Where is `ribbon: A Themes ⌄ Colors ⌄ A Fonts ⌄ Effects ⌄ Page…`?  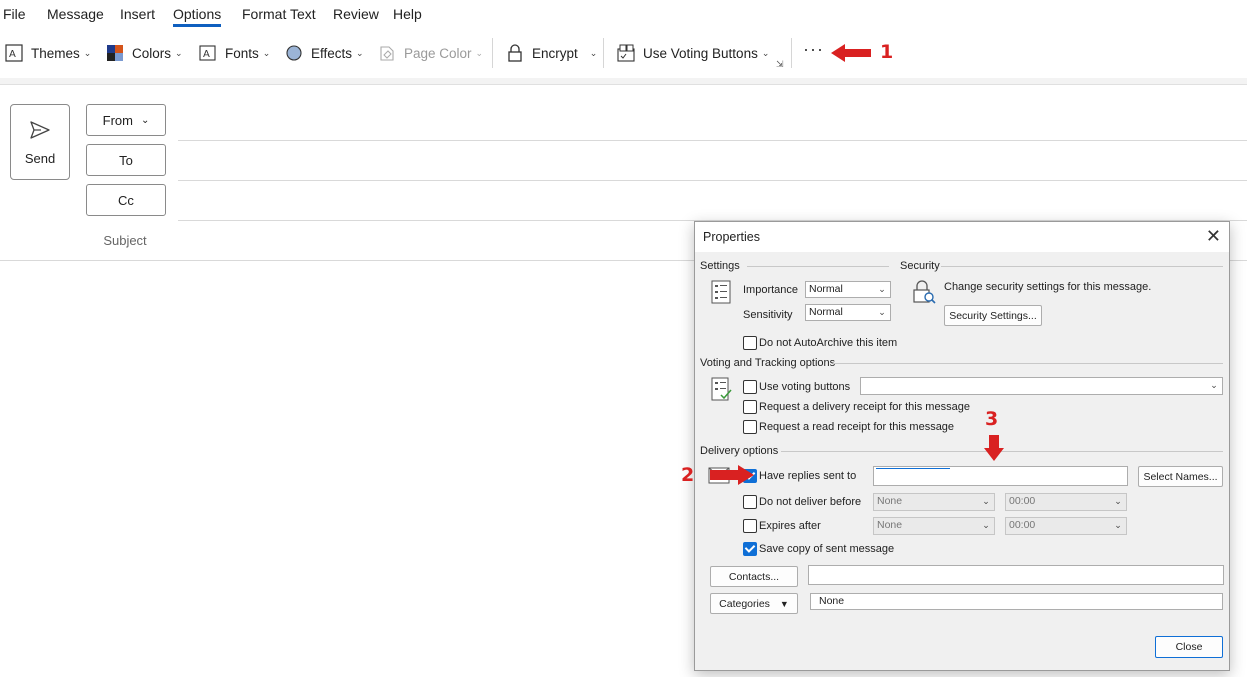 ribbon: A Themes ⌄ Colors ⌄ A Fonts ⌄ Effects ⌄ Page… is located at coordinates (623, 53).